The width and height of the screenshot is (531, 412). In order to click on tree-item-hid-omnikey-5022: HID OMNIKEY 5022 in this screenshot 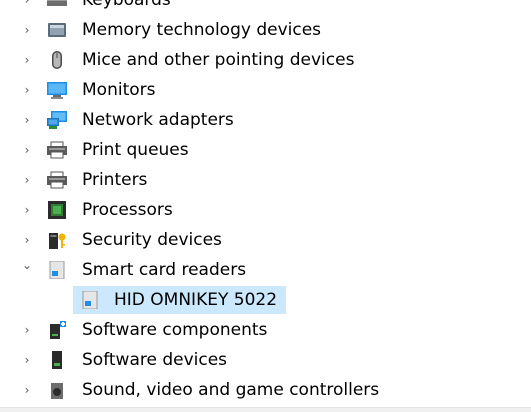, I will do `click(265, 300)`.